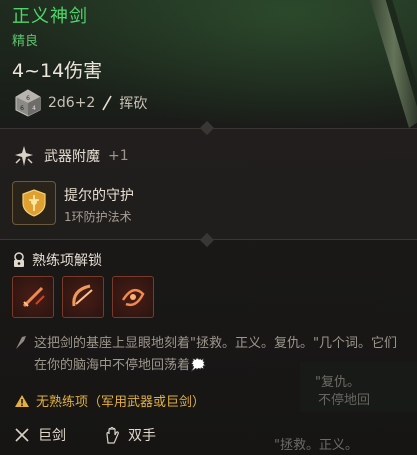 The height and width of the screenshot is (455, 417). What do you see at coordinates (34, 108) in the screenshot?
I see `svg-text: 4` at bounding box center [34, 108].